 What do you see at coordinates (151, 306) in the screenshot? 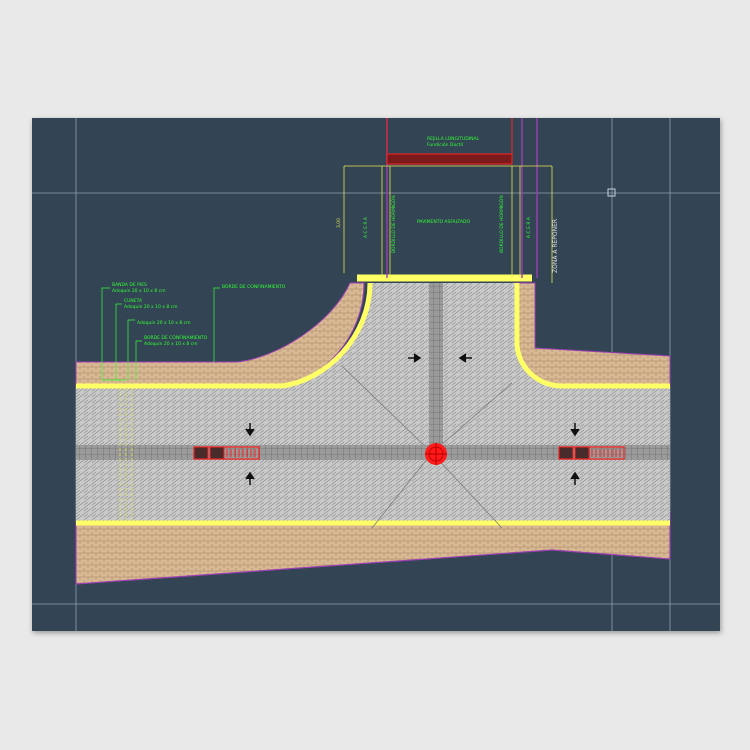
I see `ann2-line2: Adoquín 20 x 10 x 8 cm` at bounding box center [151, 306].